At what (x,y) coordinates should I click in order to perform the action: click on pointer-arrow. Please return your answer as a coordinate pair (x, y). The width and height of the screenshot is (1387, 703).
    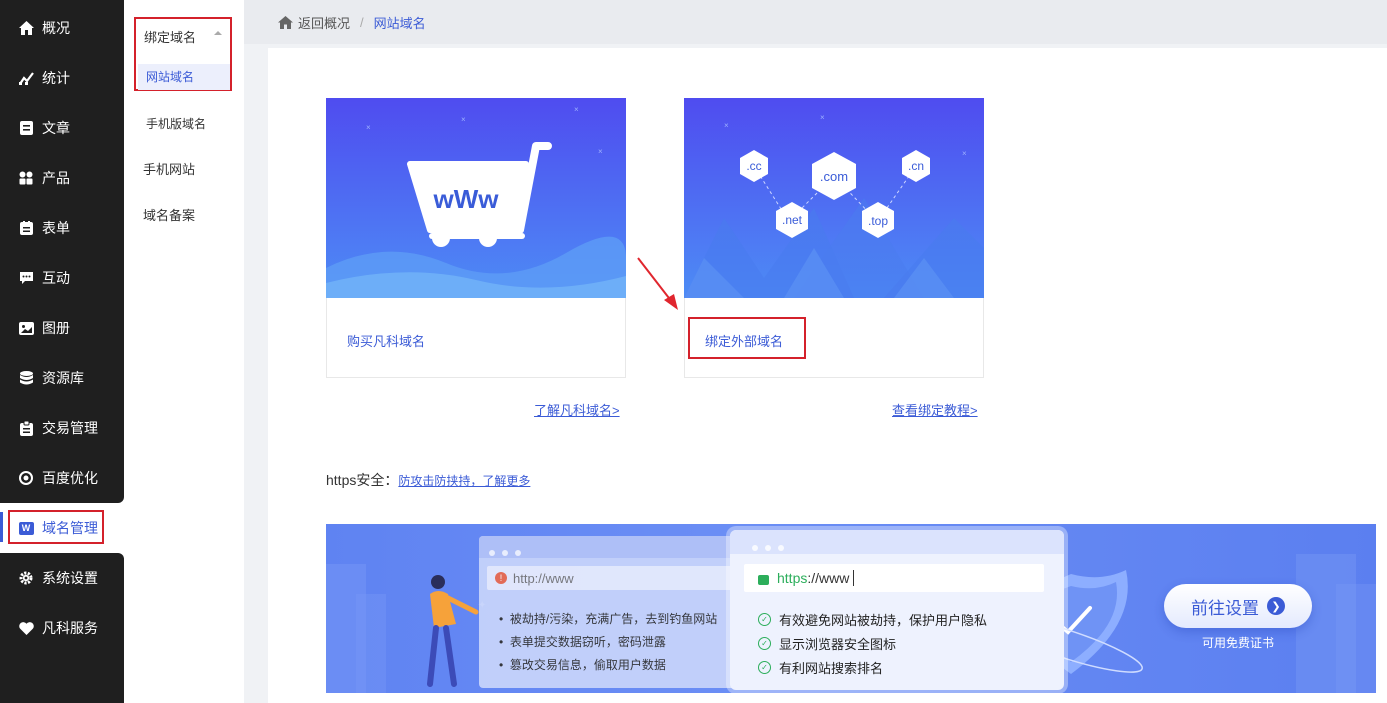
    Looking at the image, I should click on (657, 283).